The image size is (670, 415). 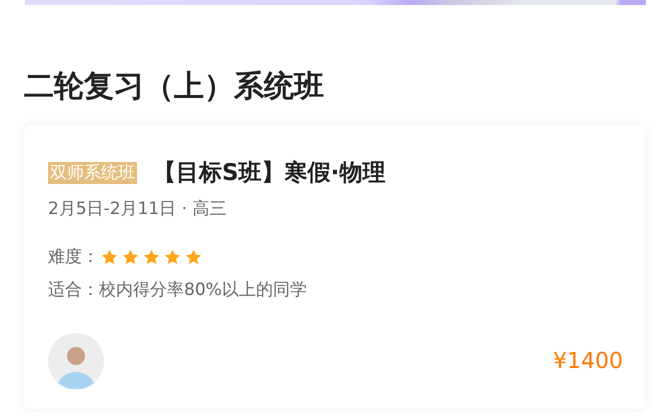 What do you see at coordinates (138, 209) in the screenshot?
I see `course-schedule: 2月5日-2月11日 · 高三` at bounding box center [138, 209].